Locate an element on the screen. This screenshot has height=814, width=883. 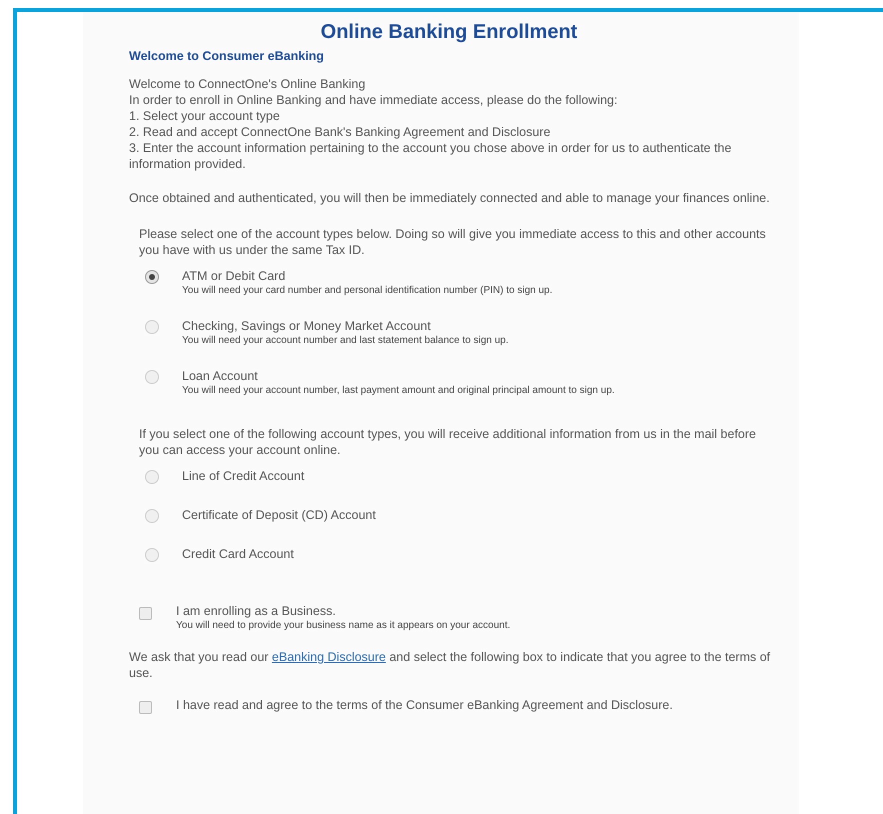
intro-text: Once obtained and authenticated, you will then be immediately connected and able to manage your finances online. is located at coordinates (450, 198).